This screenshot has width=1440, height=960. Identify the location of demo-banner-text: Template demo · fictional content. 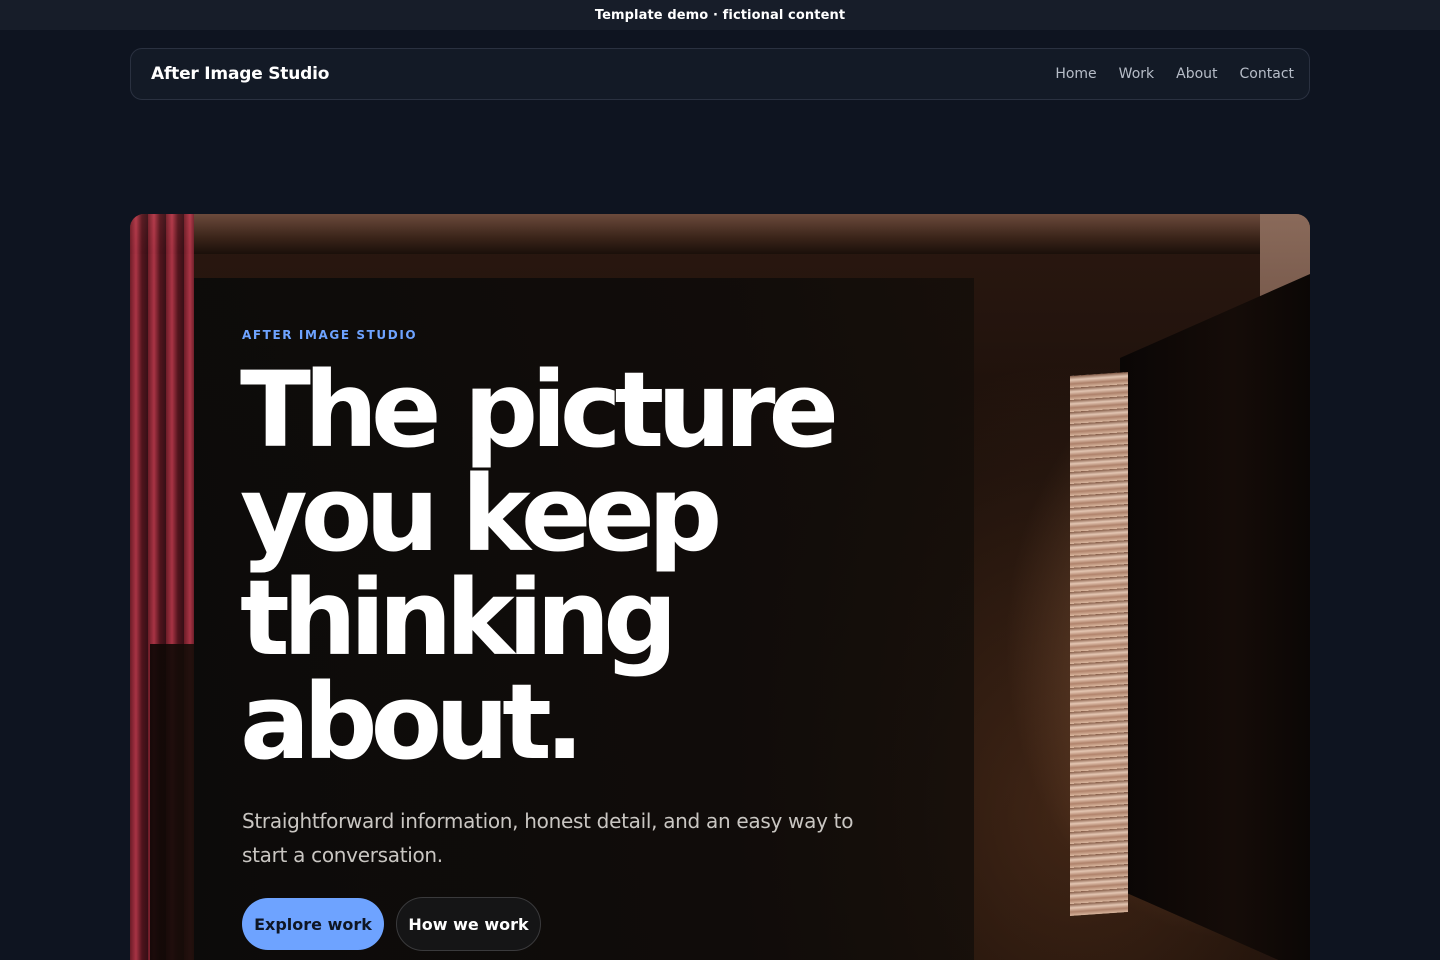
(720, 15).